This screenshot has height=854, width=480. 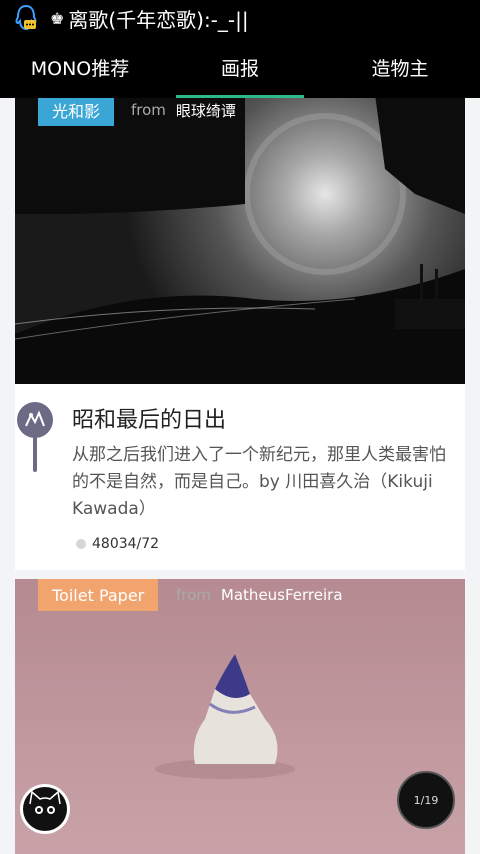 What do you see at coordinates (126, 544) in the screenshot?
I see `stats-text: 48034/72` at bounding box center [126, 544].